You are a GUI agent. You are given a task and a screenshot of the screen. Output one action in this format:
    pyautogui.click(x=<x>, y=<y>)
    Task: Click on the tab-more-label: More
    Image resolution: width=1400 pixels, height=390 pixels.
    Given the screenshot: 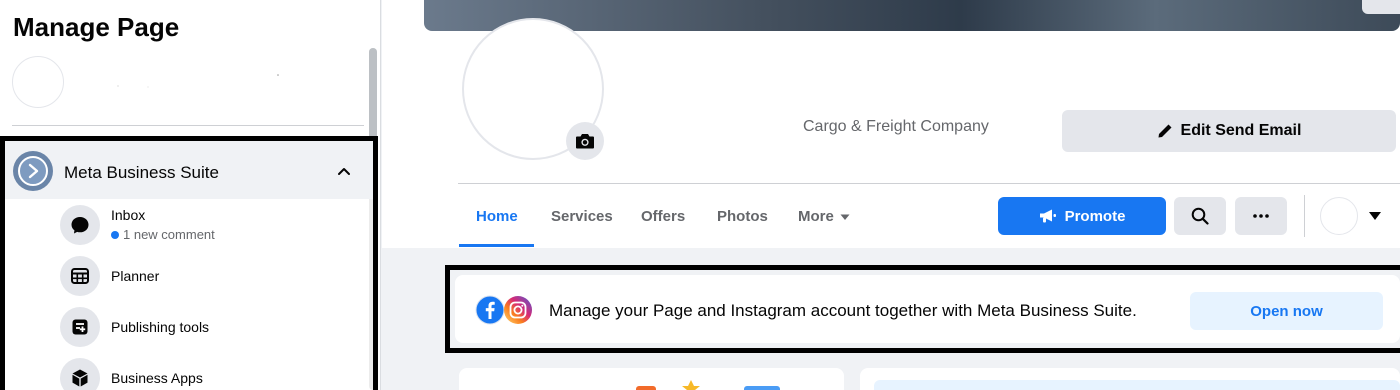 What is the action you would take?
    pyautogui.click(x=816, y=216)
    